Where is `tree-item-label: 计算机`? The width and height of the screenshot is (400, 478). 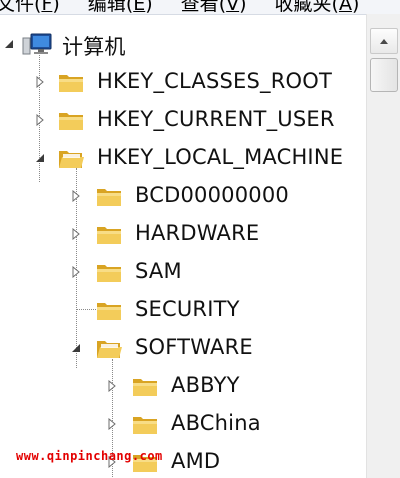
tree-item-label: 计算机 is located at coordinates (94, 47).